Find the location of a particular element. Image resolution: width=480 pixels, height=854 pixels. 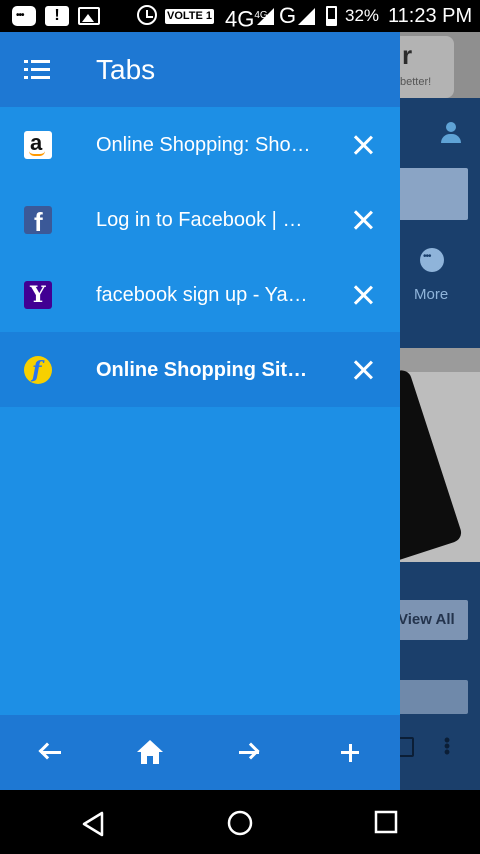

system-nav-bar is located at coordinates (240, 822).